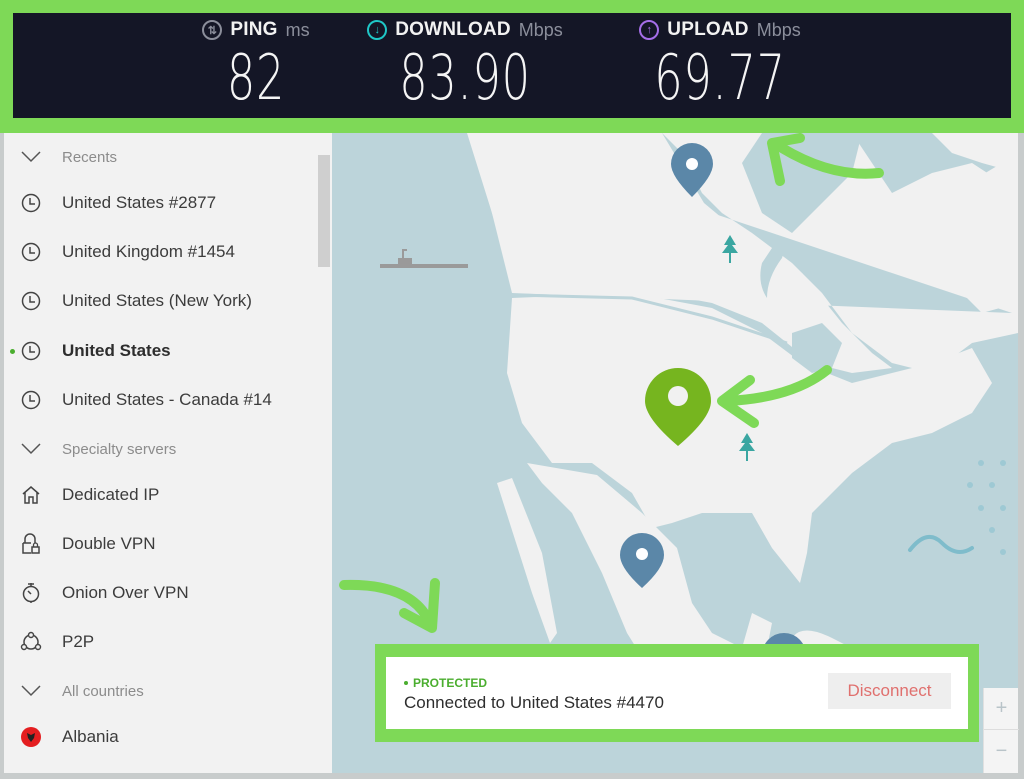 The width and height of the screenshot is (1024, 779). Describe the element at coordinates (159, 544) in the screenshot. I see `specialty-item-double-vpn: Double VPN` at that location.